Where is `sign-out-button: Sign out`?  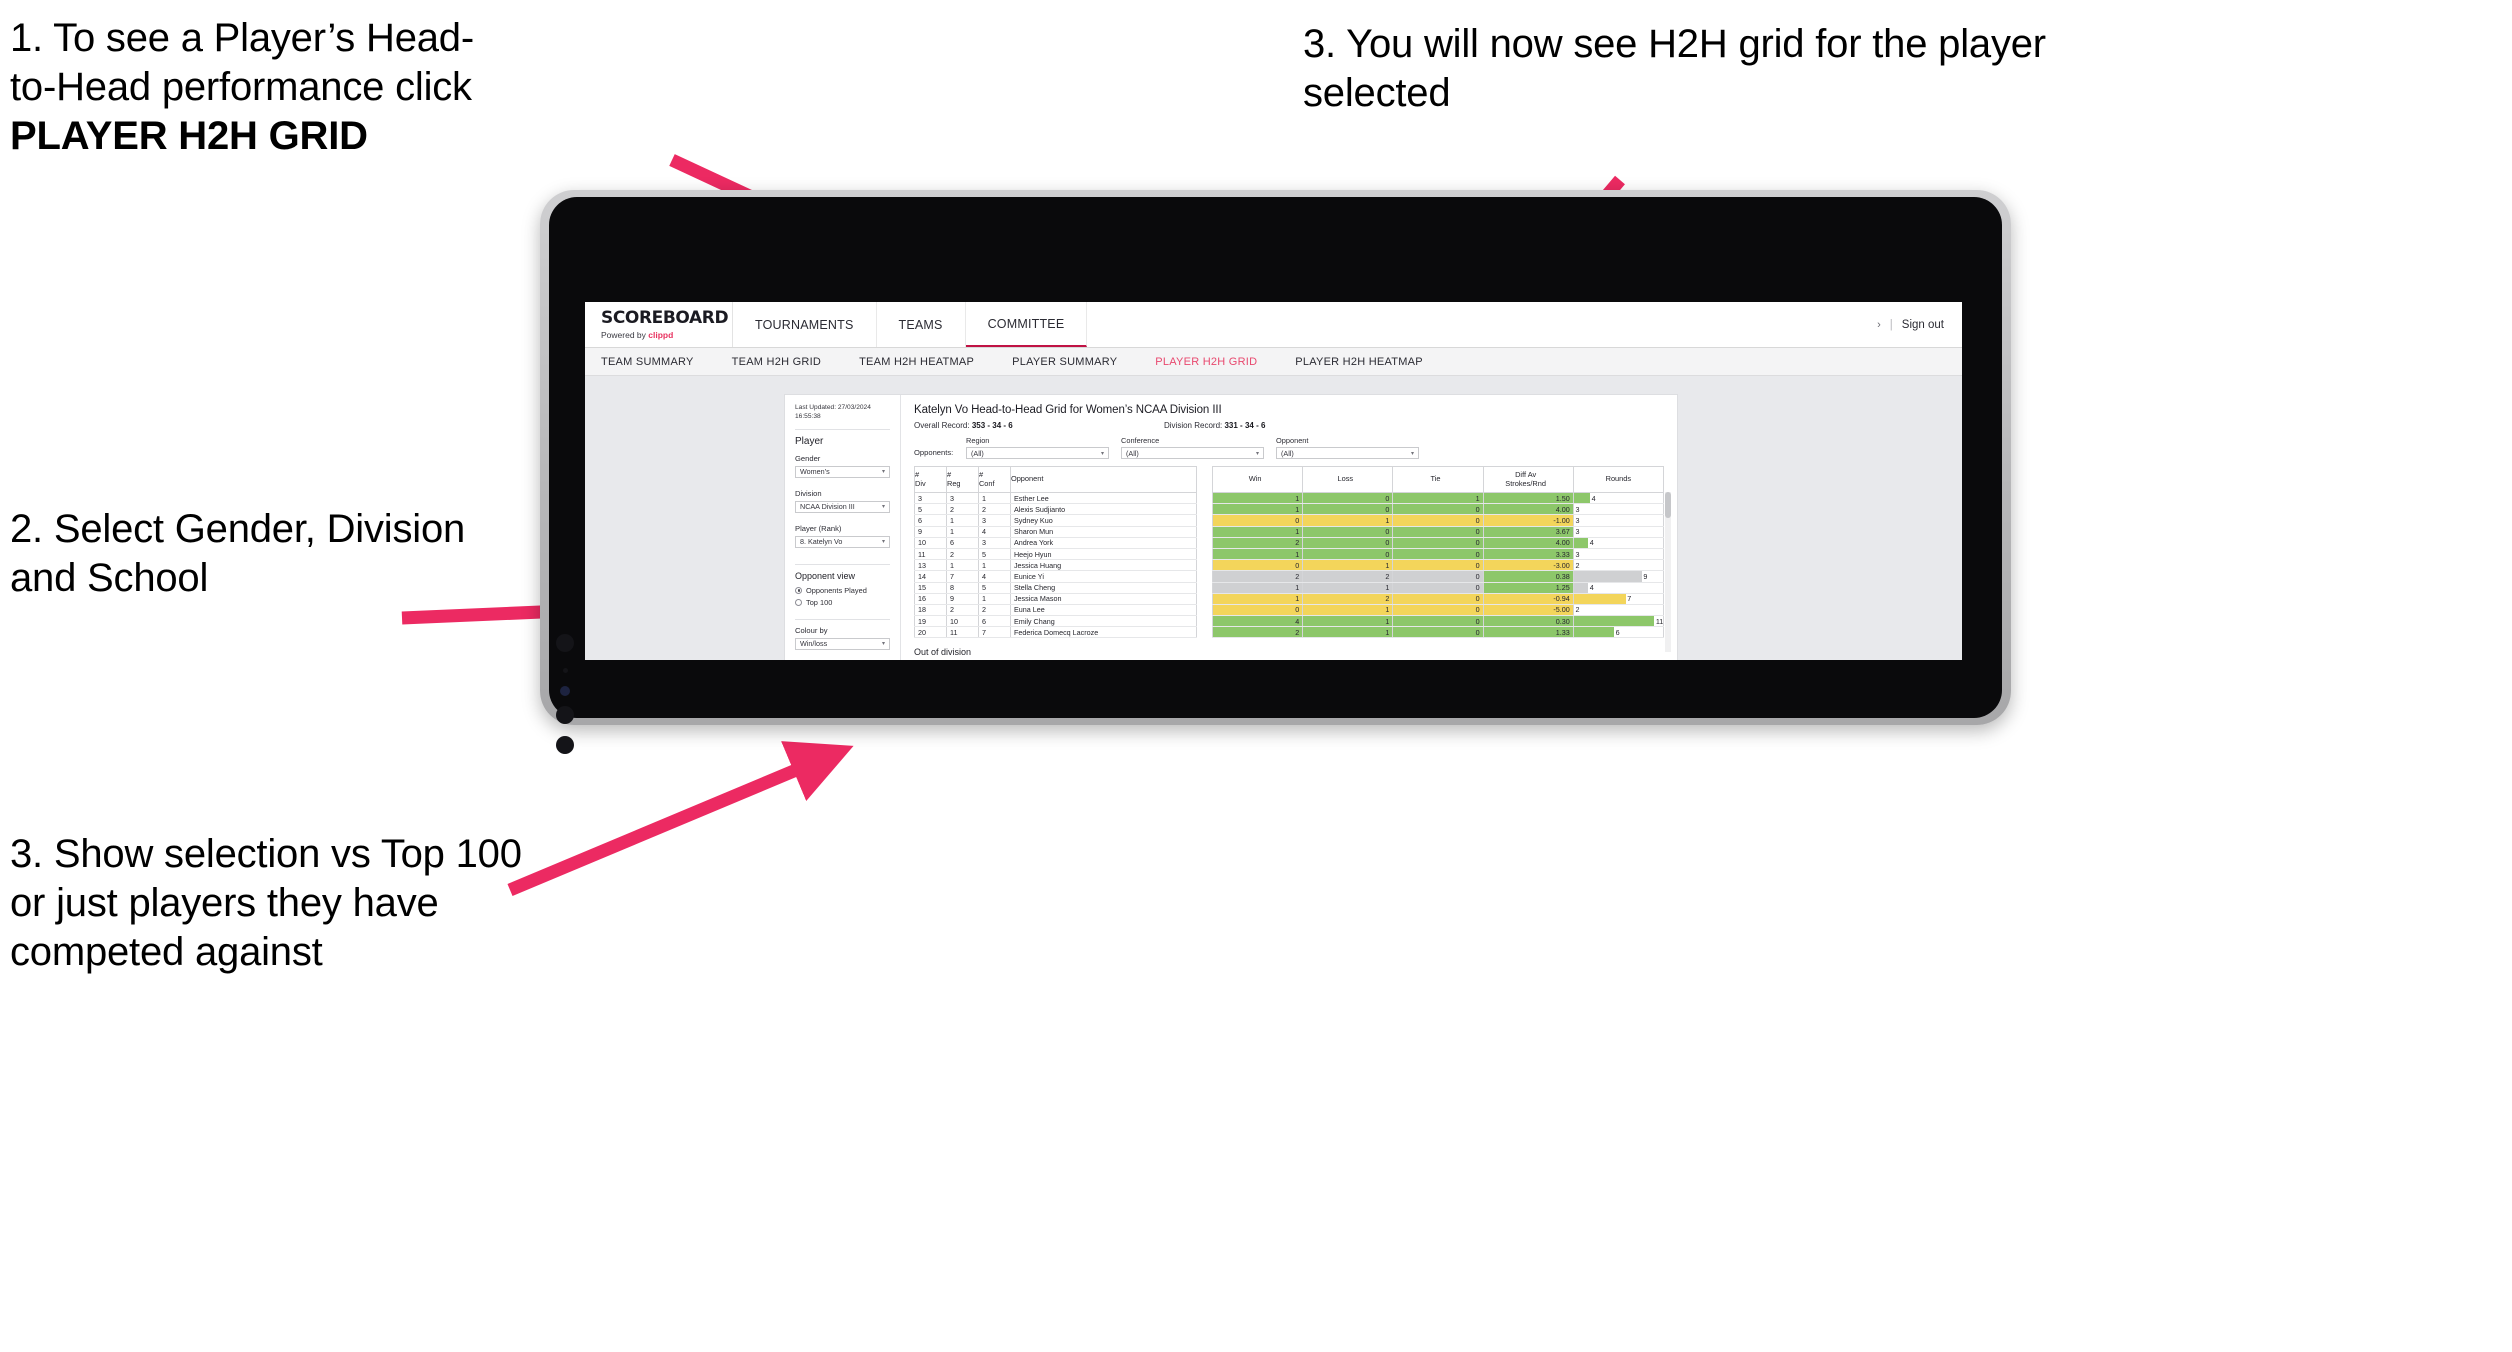 sign-out-button: Sign out is located at coordinates (1923, 325).